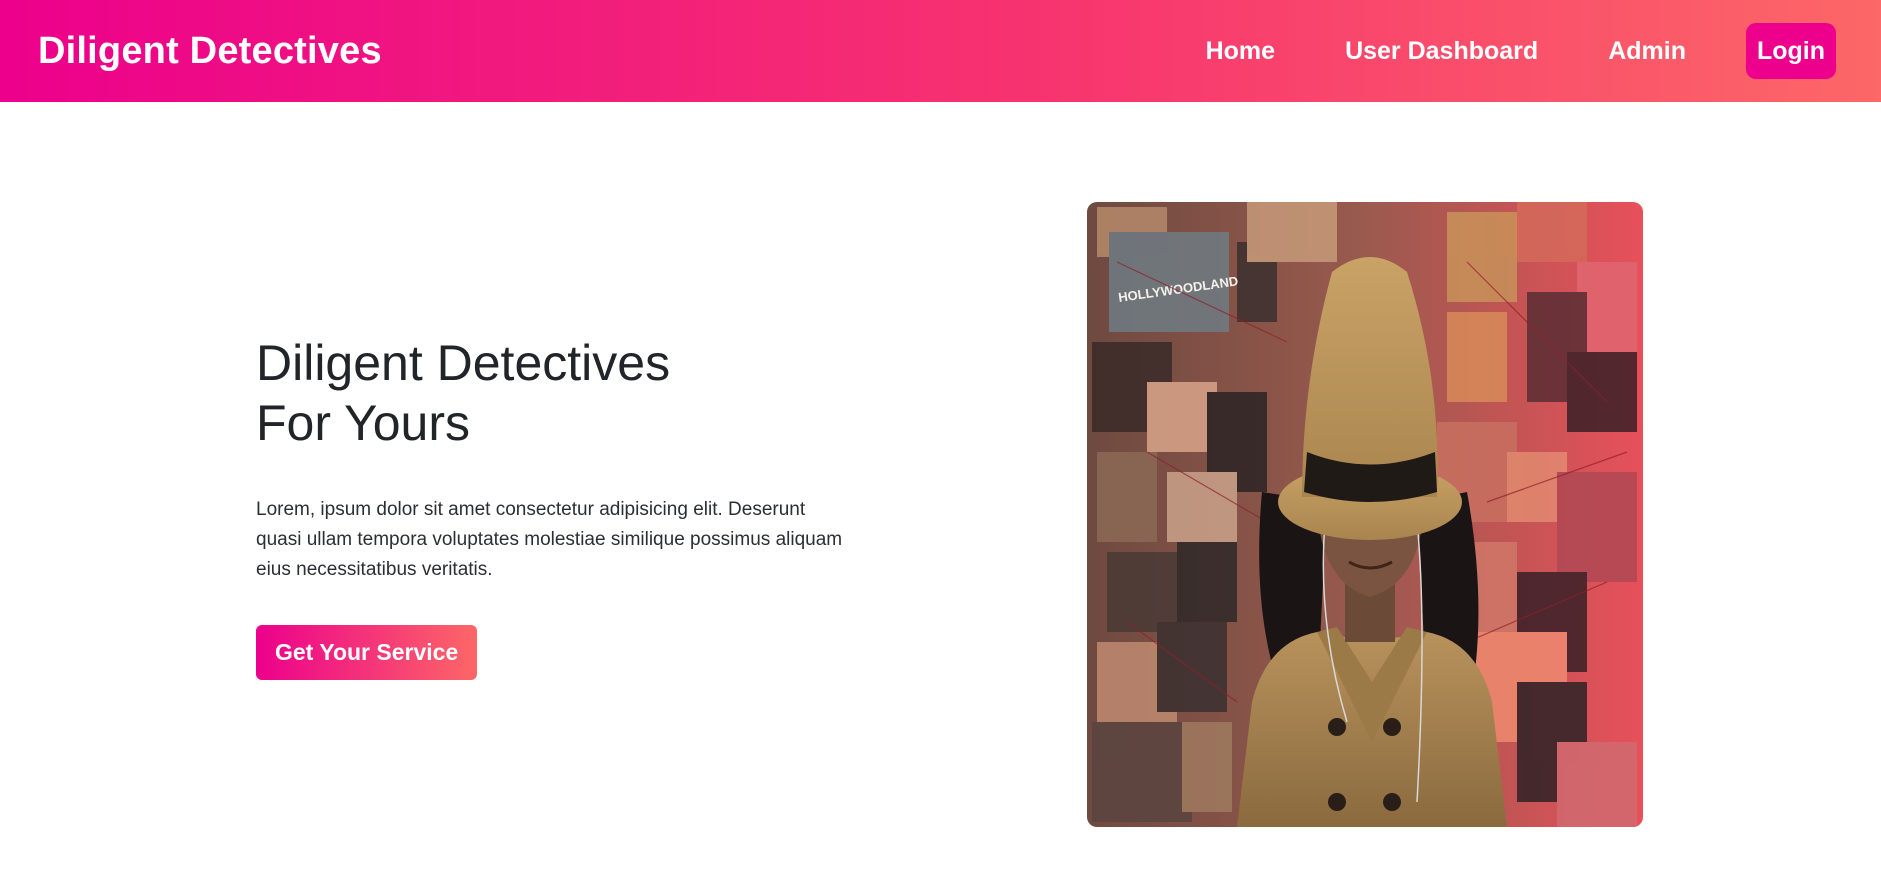 This screenshot has width=1881, height=896. What do you see at coordinates (556, 393) in the screenshot?
I see `hero-title: Diligent Detectives For Yours` at bounding box center [556, 393].